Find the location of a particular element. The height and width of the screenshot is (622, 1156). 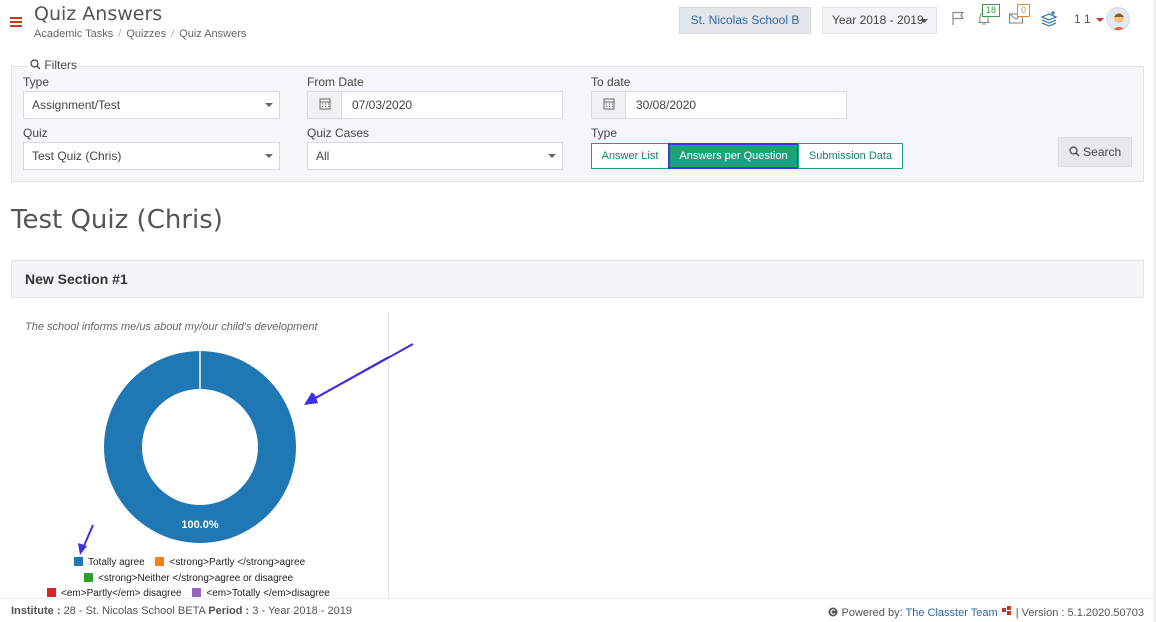

avatar is located at coordinates (1118, 19).